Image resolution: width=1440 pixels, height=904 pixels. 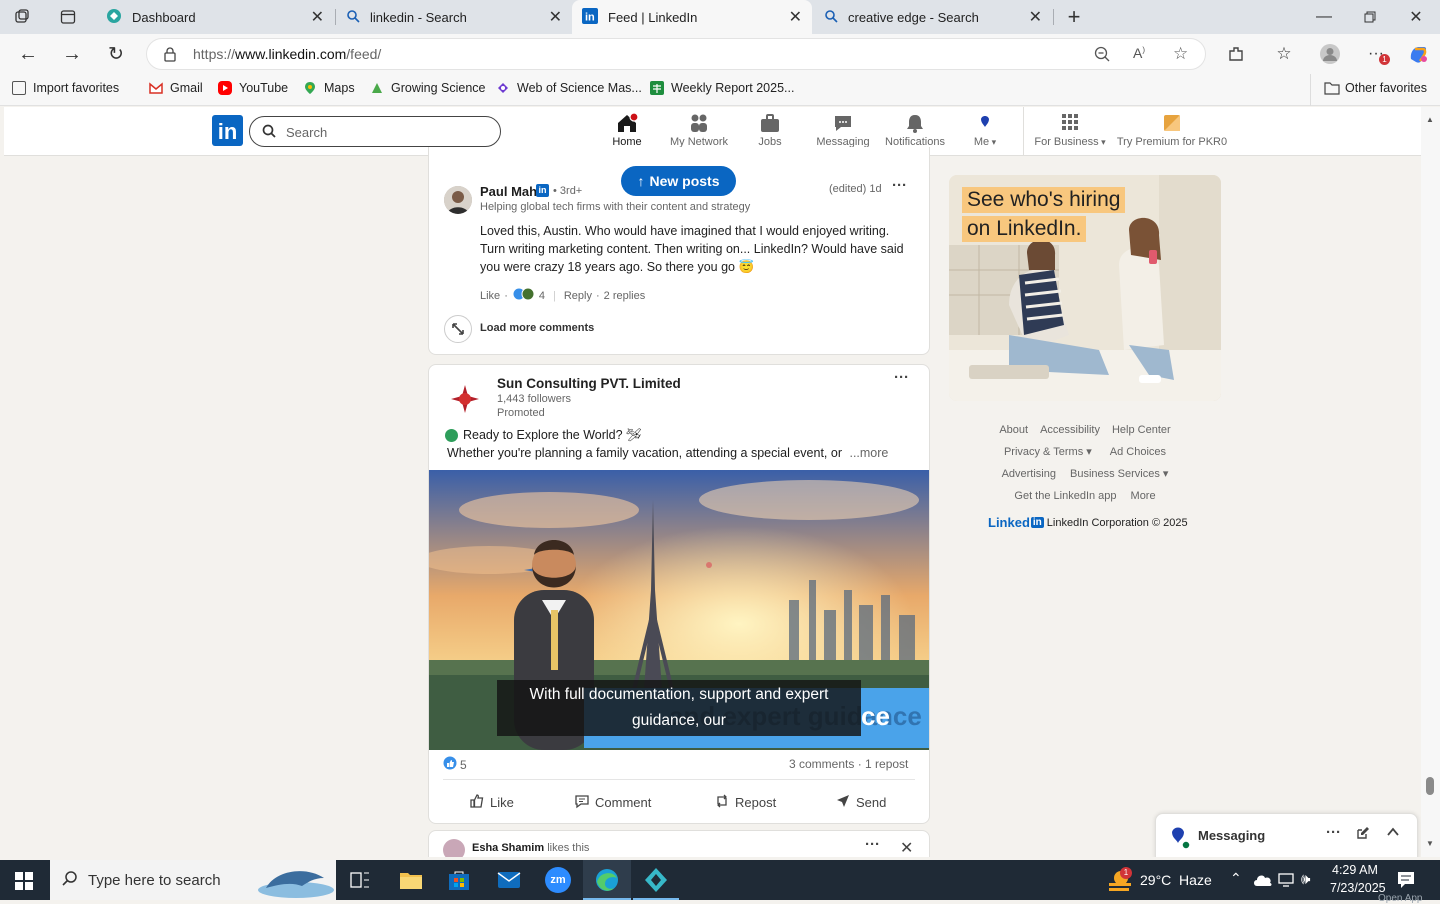 I want to click on restore-icon, so click(x=1370, y=17).